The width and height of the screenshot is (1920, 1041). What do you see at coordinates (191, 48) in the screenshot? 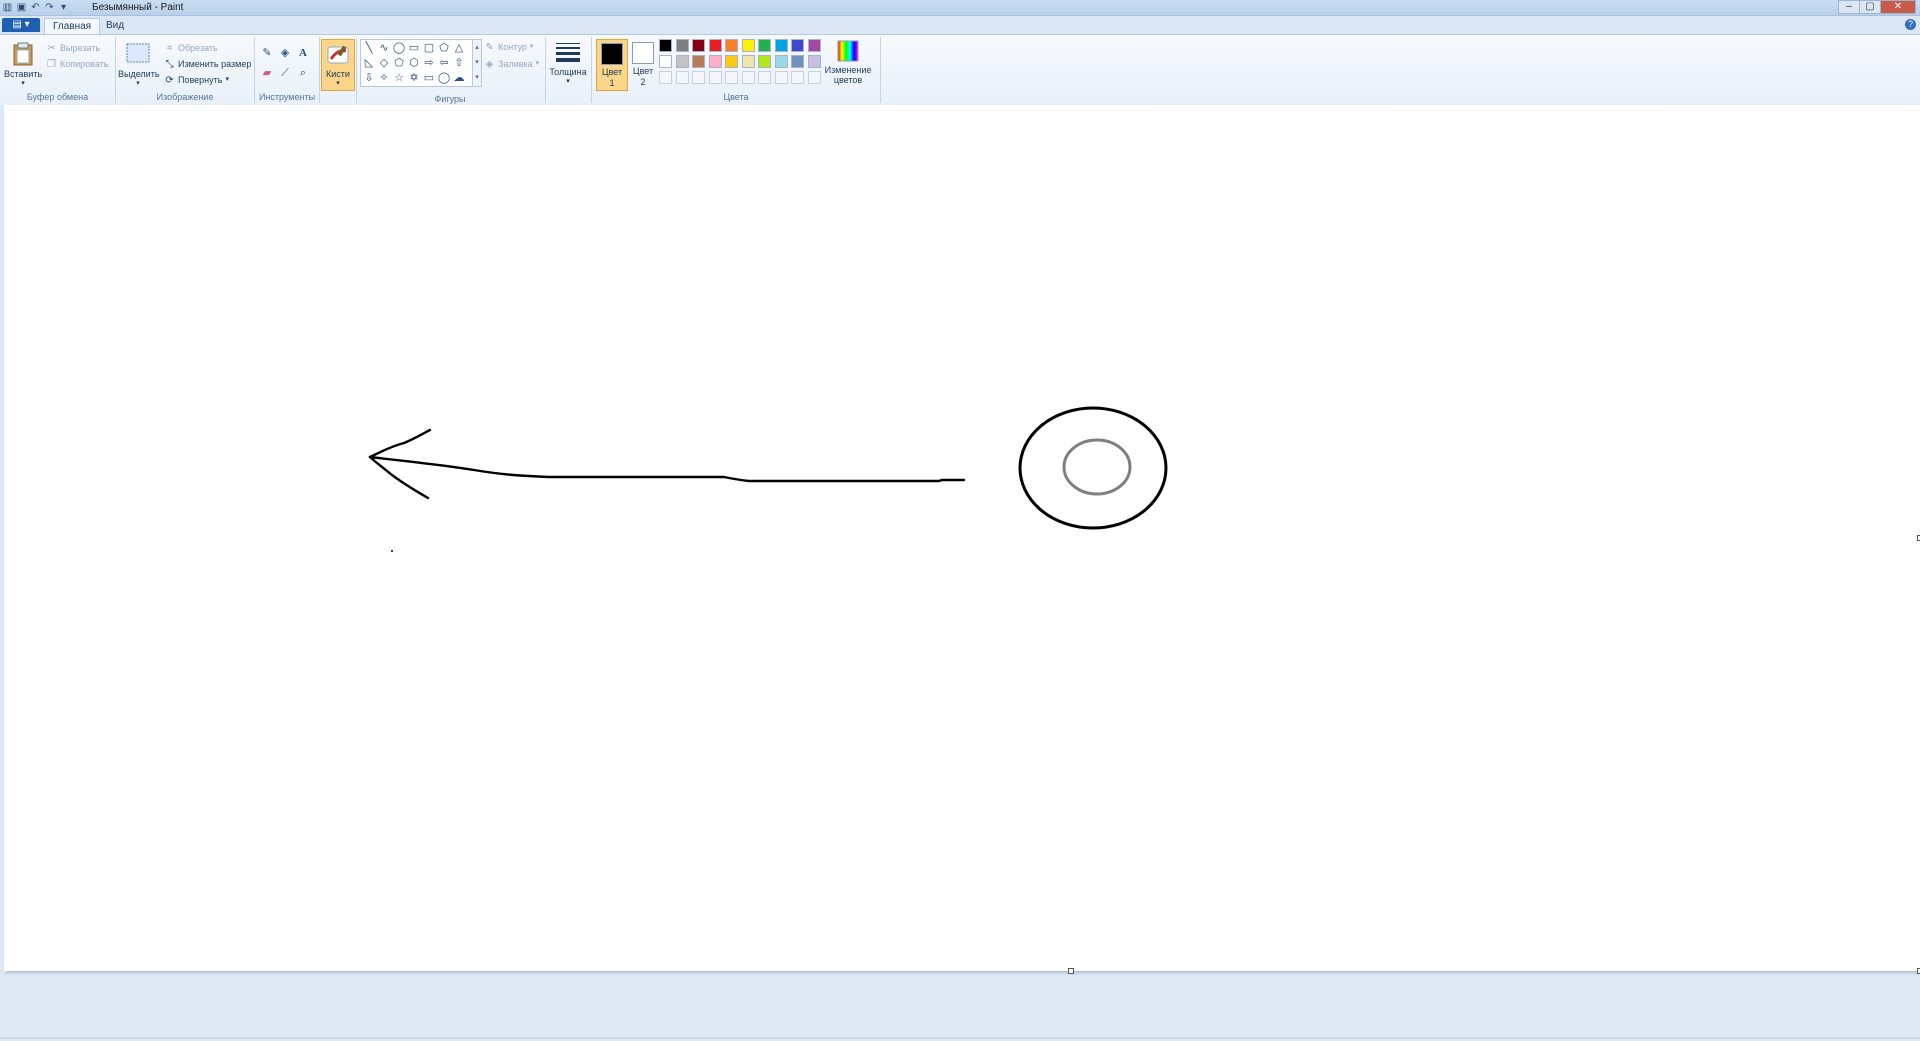
I see `crop-button: ⌗ Обрезать` at bounding box center [191, 48].